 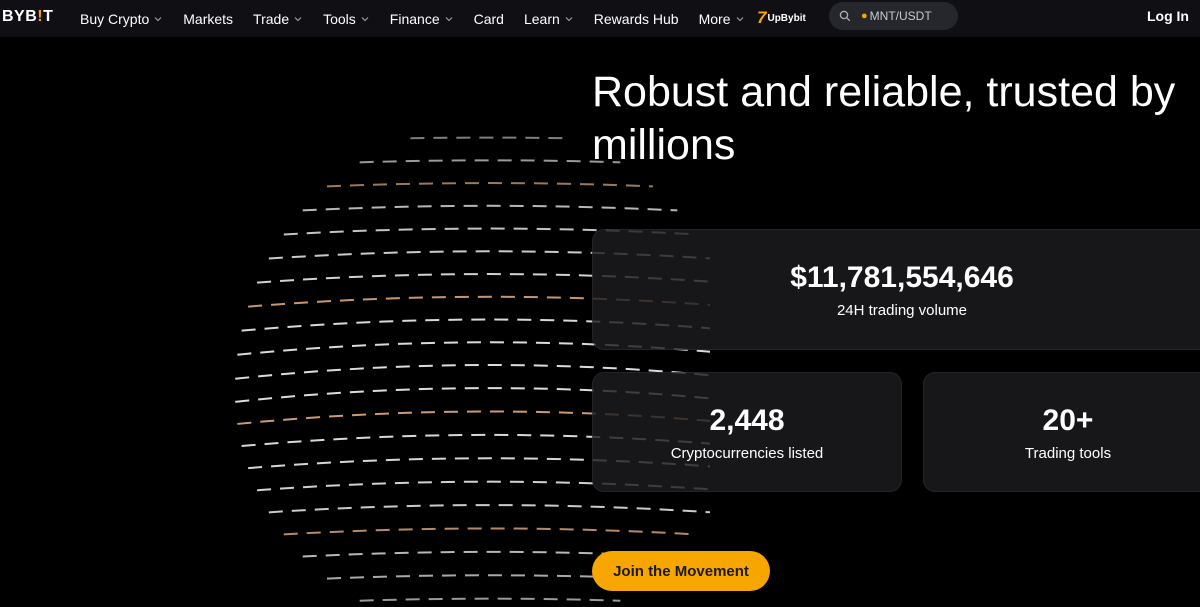 I want to click on search-box: ● MNT/USDT, so click(x=893, y=16).